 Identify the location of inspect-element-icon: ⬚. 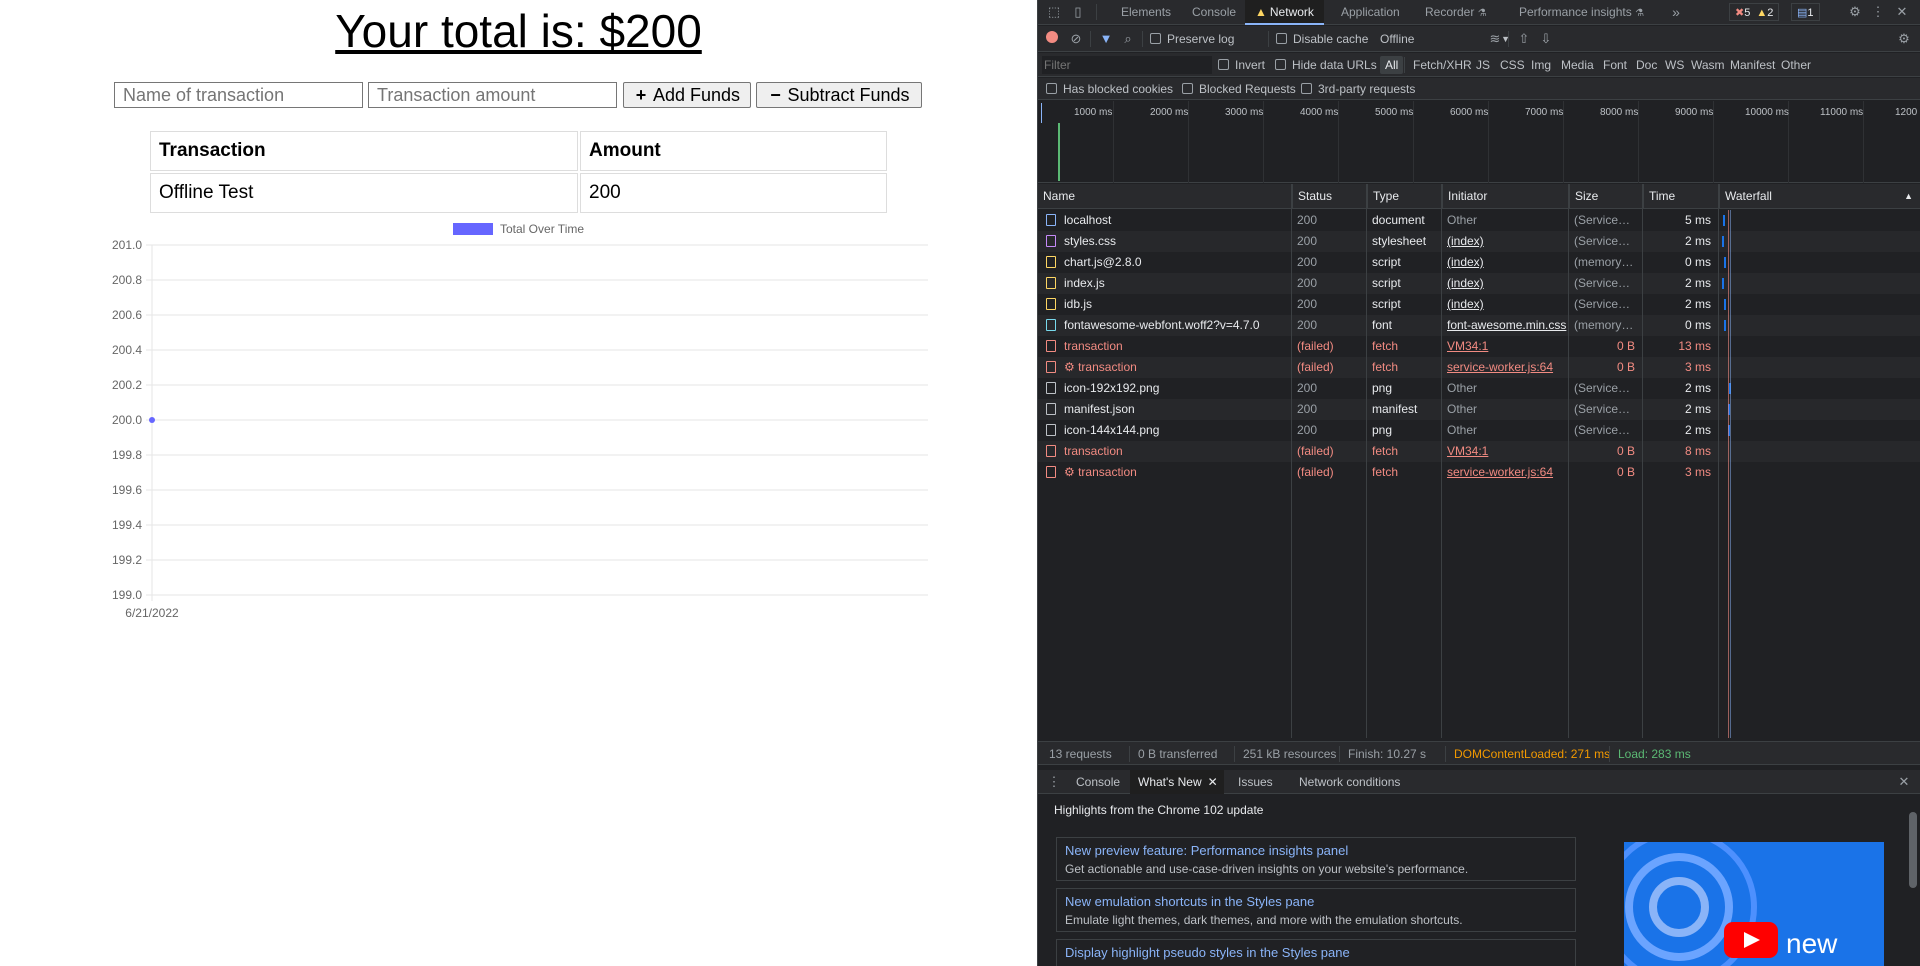
(1054, 12).